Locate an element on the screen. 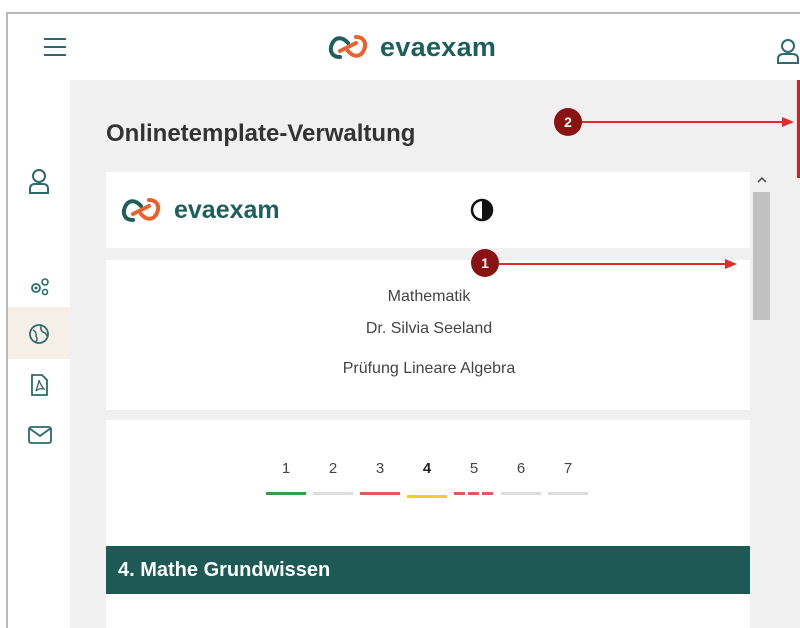  page-title: Onlinetemplate-Verwaltung is located at coordinates (261, 133).